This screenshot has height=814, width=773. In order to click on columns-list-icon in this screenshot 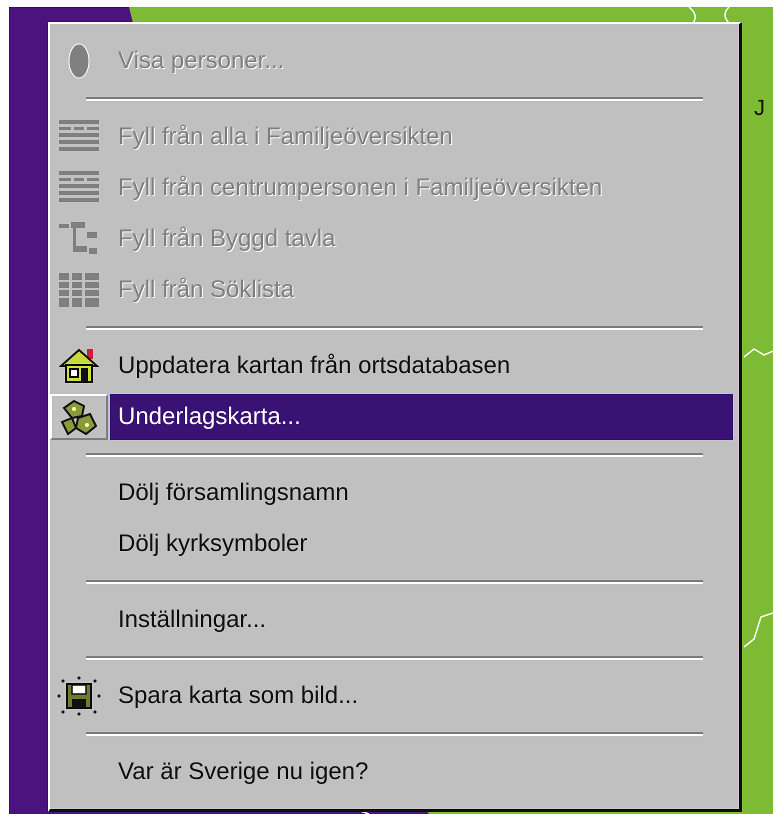, I will do `click(79, 289)`.